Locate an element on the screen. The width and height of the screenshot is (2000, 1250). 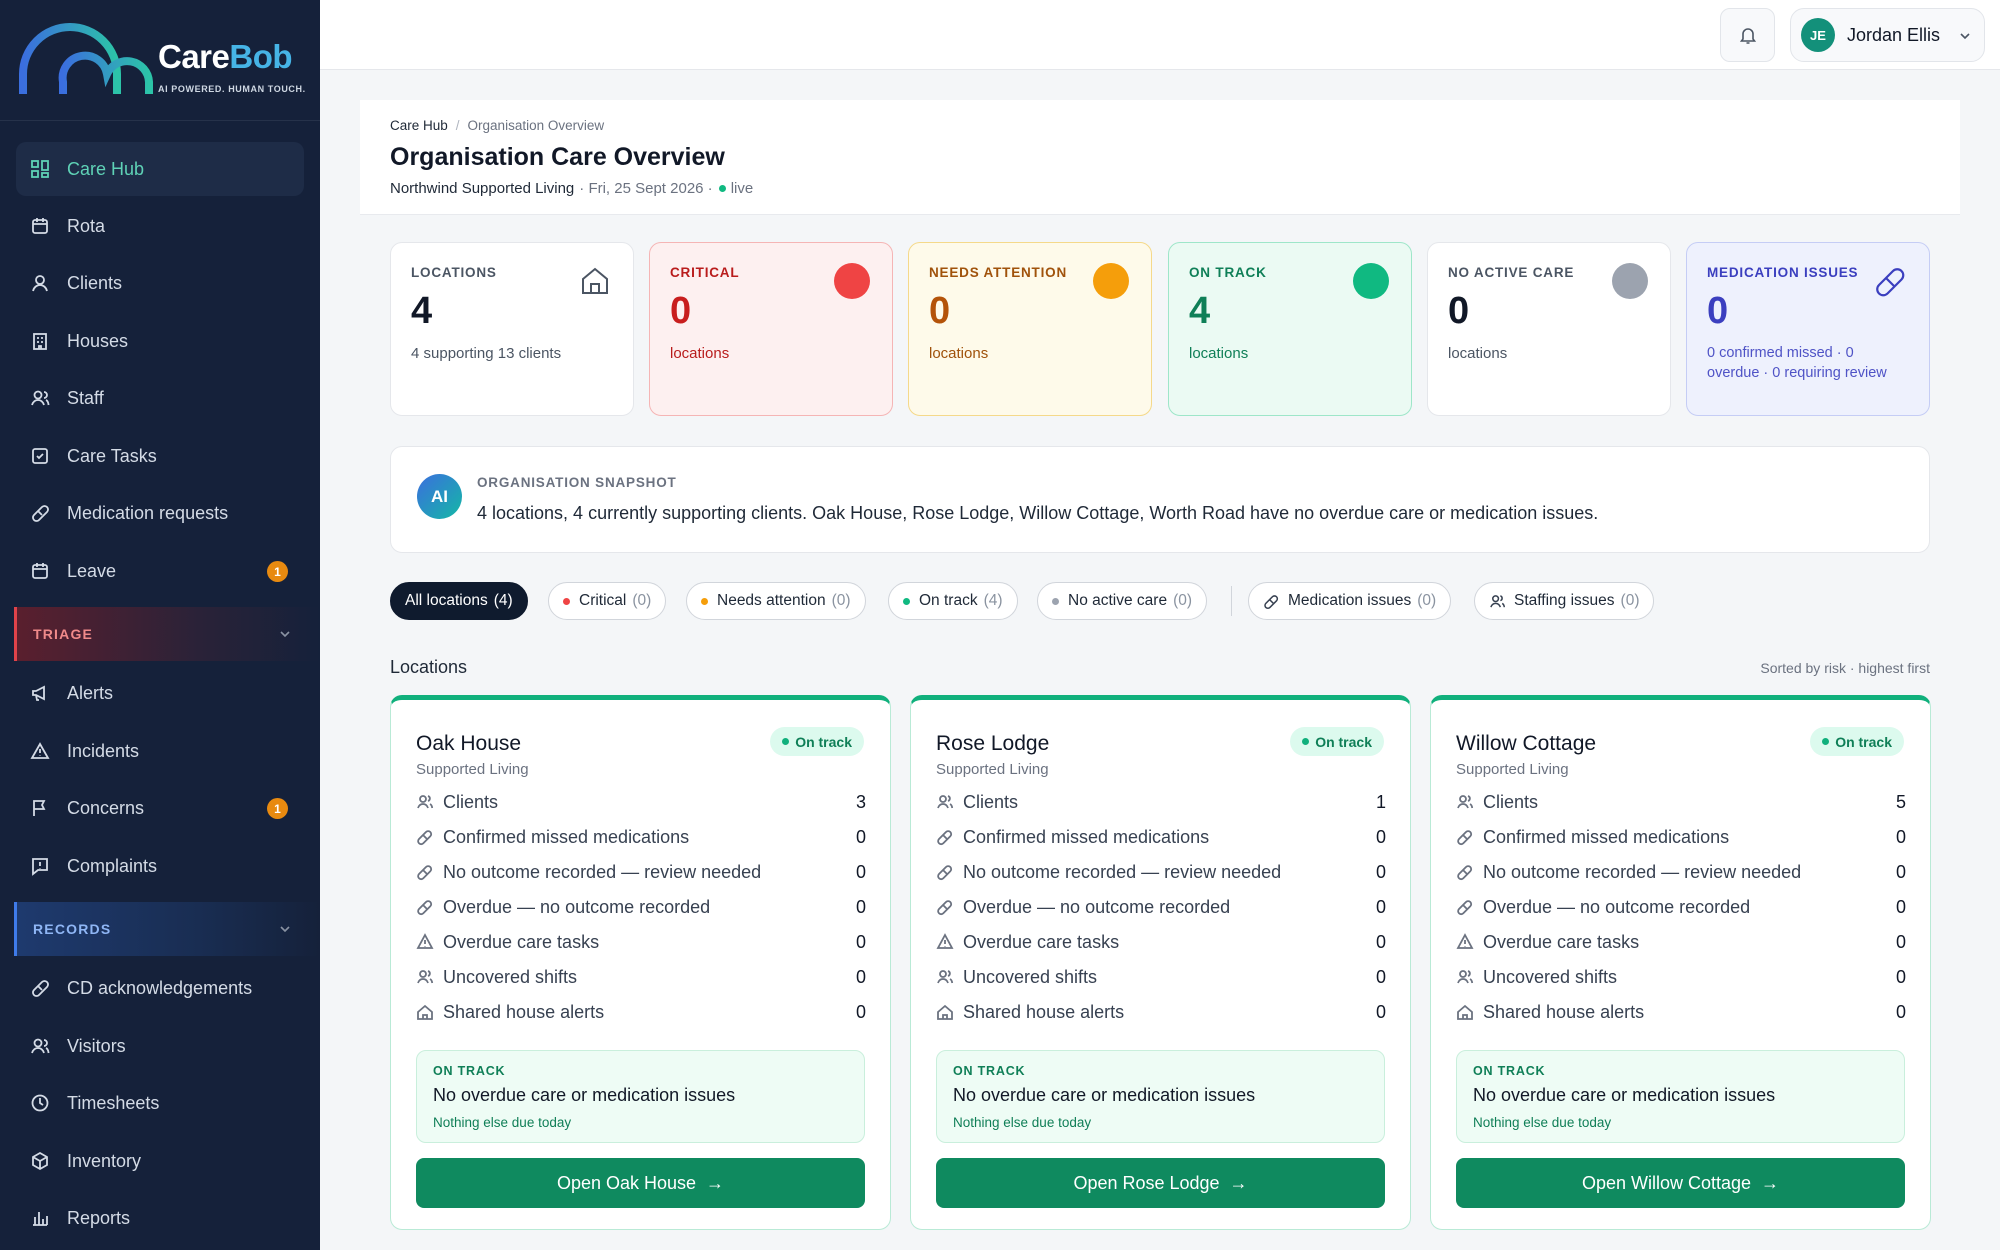
building-icon is located at coordinates (40, 341).